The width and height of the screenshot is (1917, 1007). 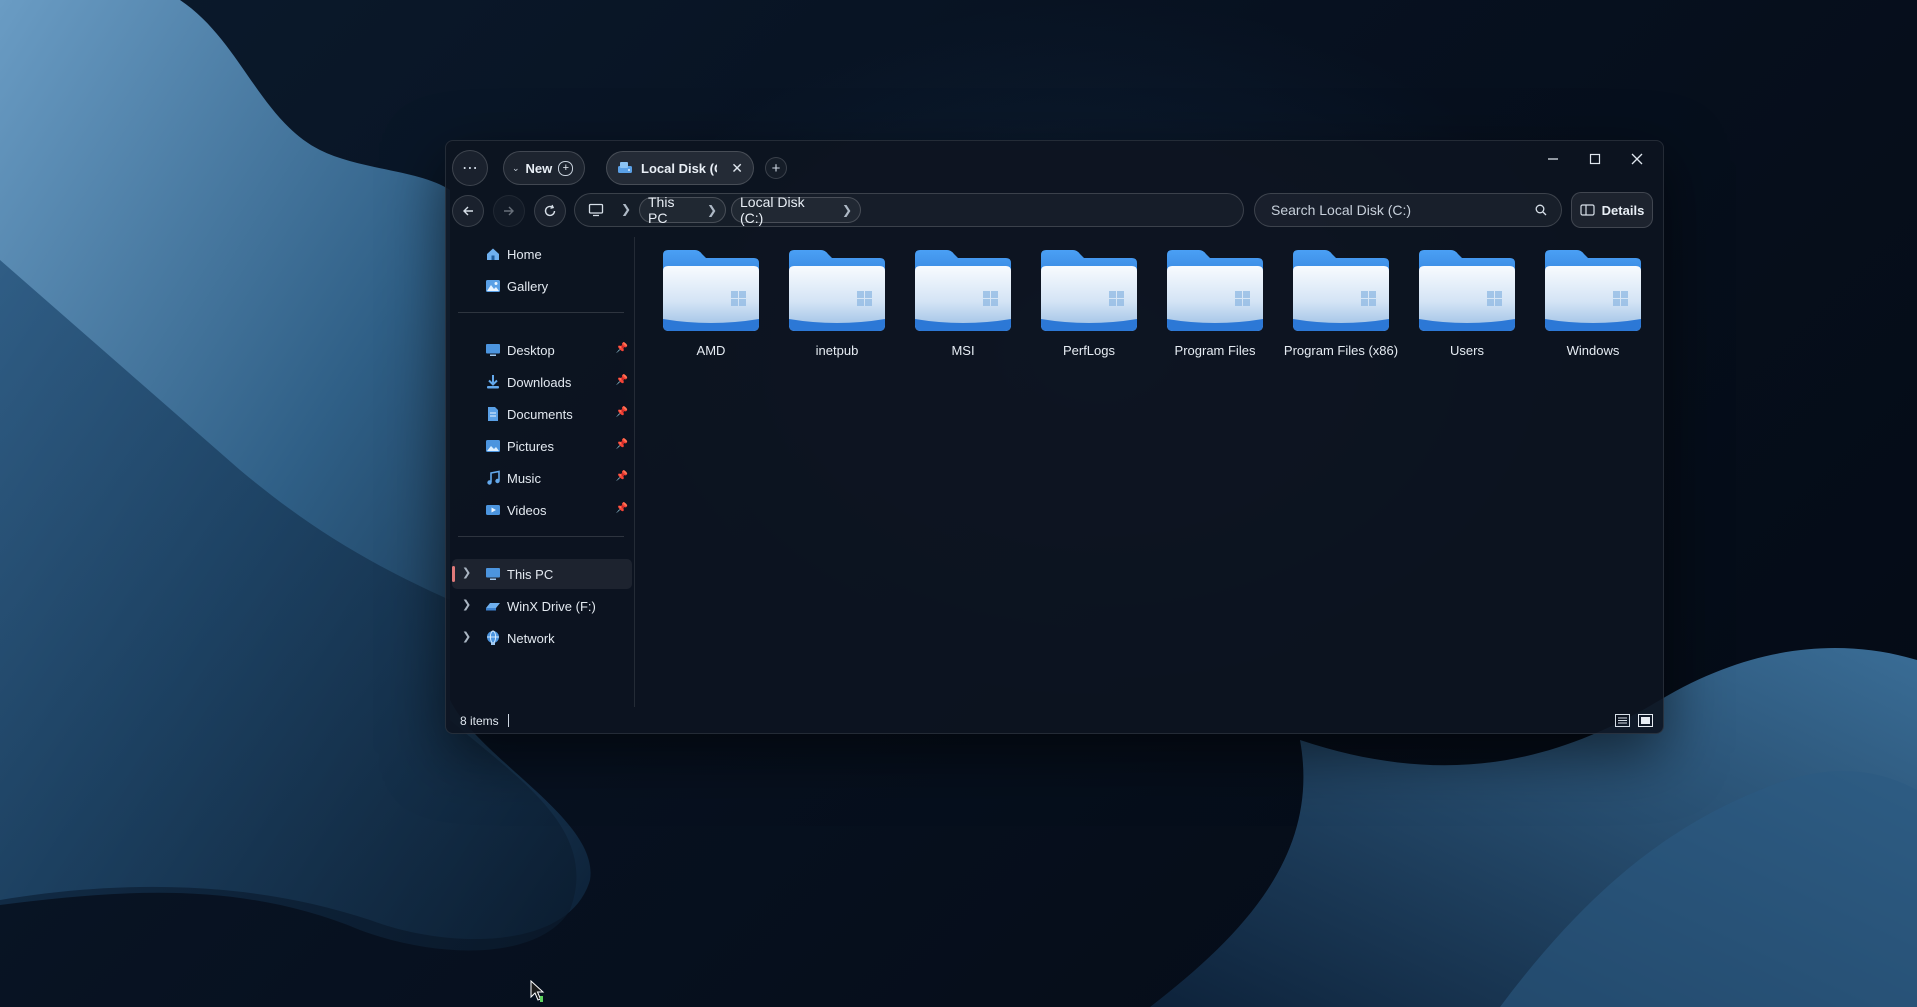 What do you see at coordinates (530, 574) in the screenshot?
I see `sidebar-item-label: This PC` at bounding box center [530, 574].